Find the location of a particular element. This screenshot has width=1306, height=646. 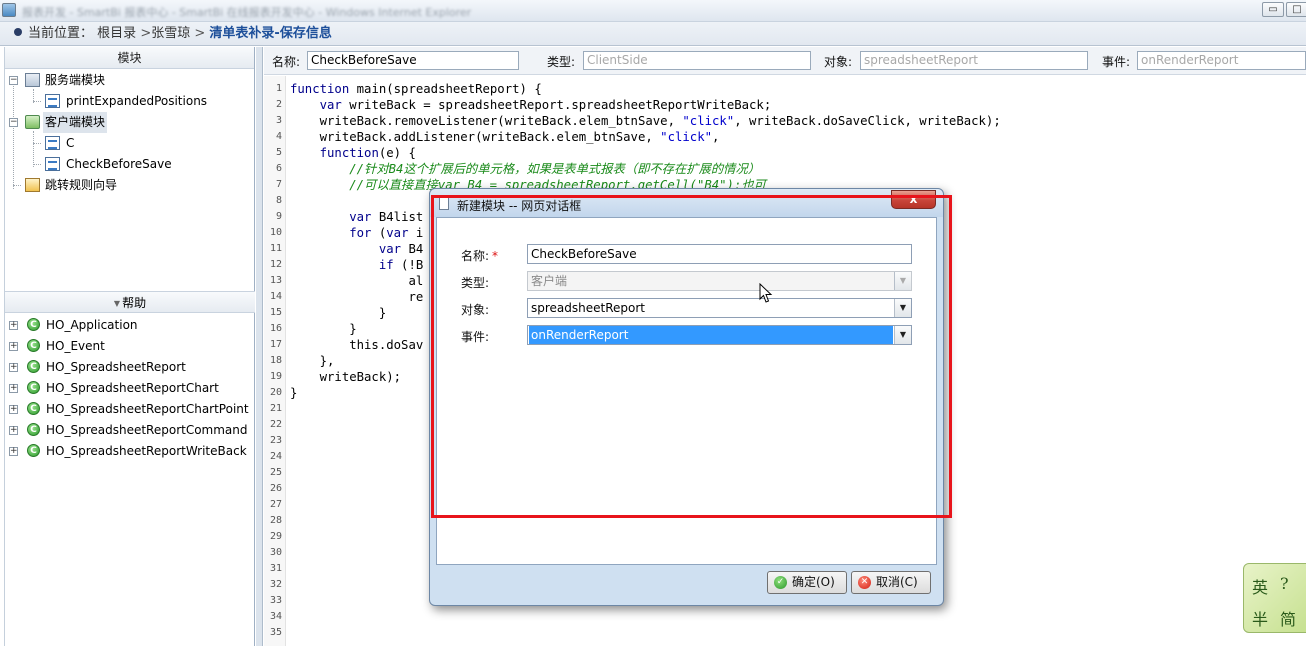

help-item-label: HO_SpreadsheetReportChart is located at coordinates (132, 388).